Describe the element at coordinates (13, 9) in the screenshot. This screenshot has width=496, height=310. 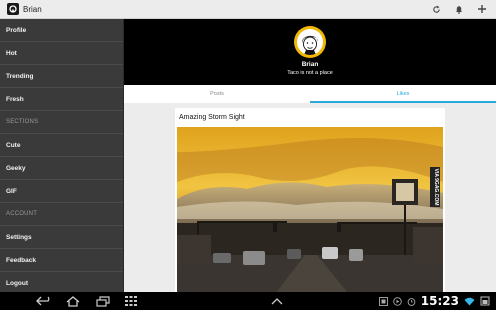
I see `app-logo-icon` at that location.